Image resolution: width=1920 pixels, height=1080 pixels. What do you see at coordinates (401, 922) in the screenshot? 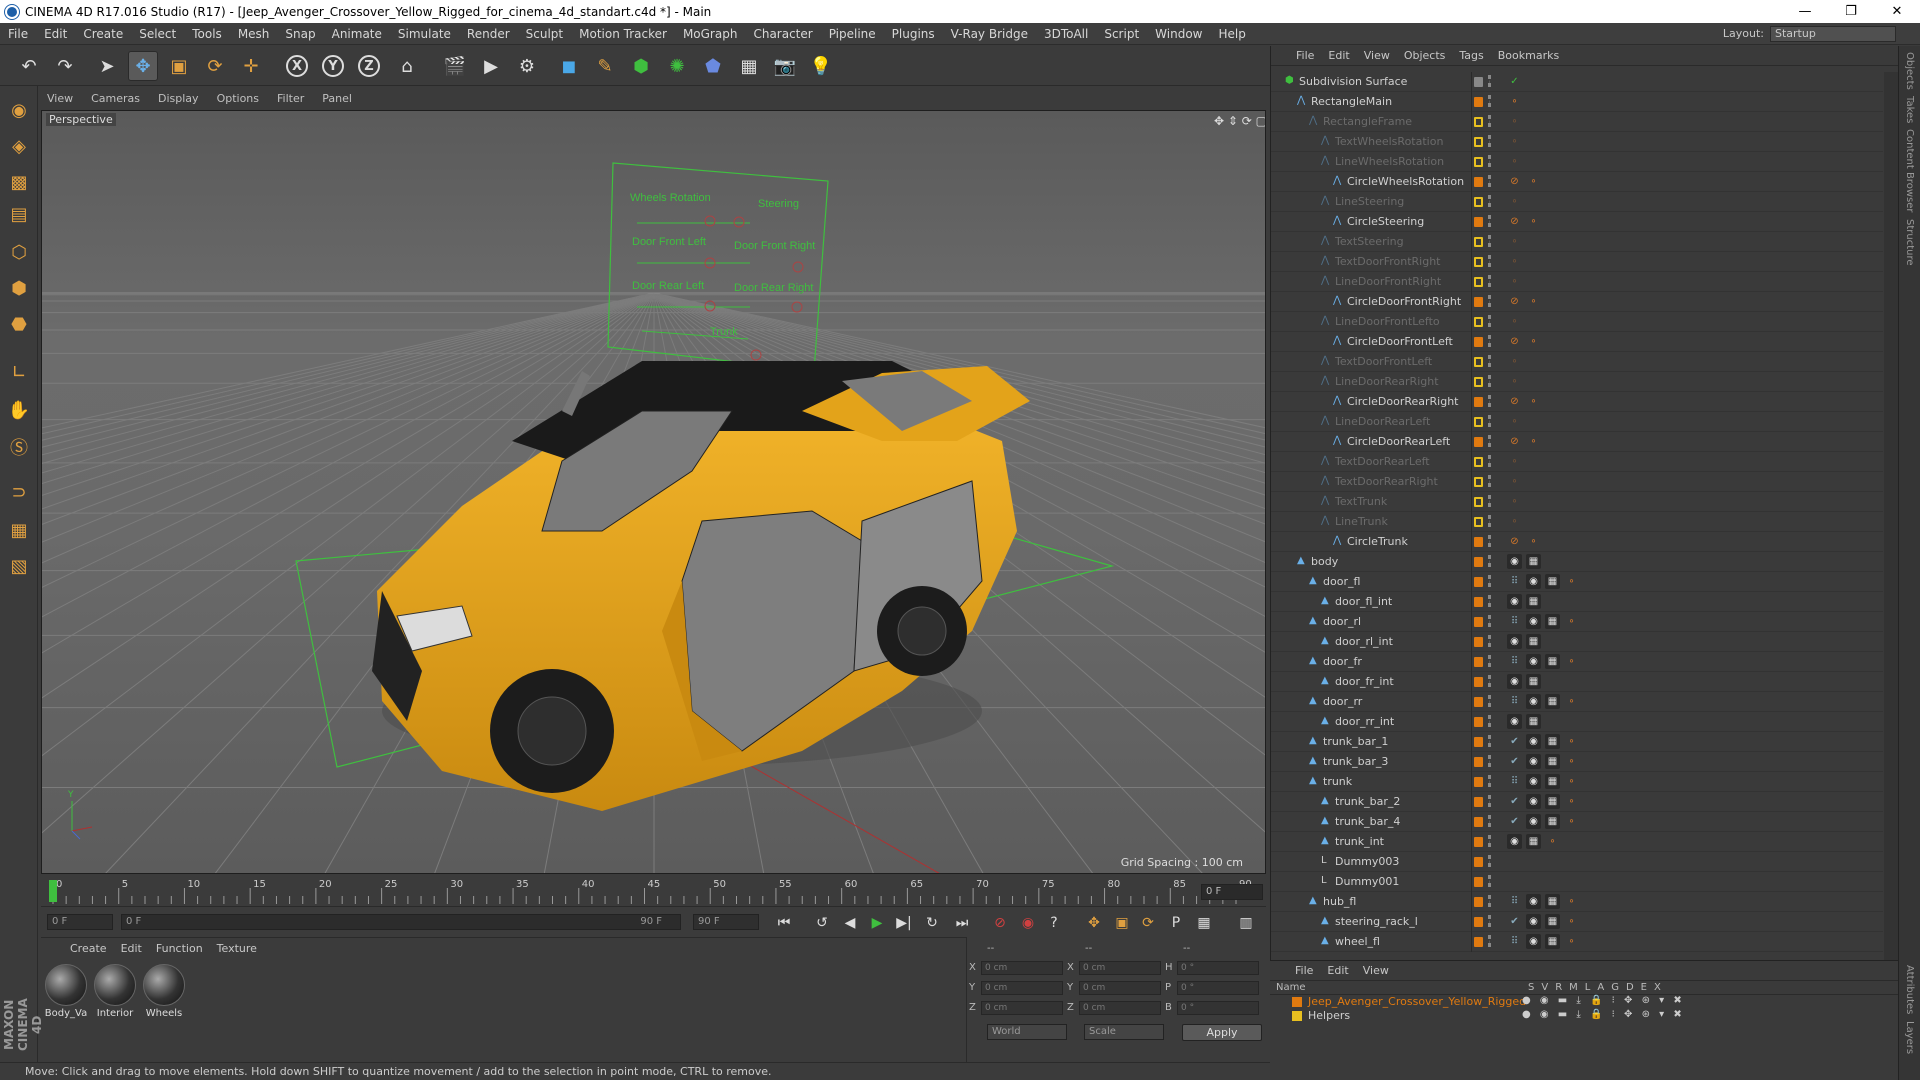
I see `frame-range-slider: 0 F 90 F` at bounding box center [401, 922].